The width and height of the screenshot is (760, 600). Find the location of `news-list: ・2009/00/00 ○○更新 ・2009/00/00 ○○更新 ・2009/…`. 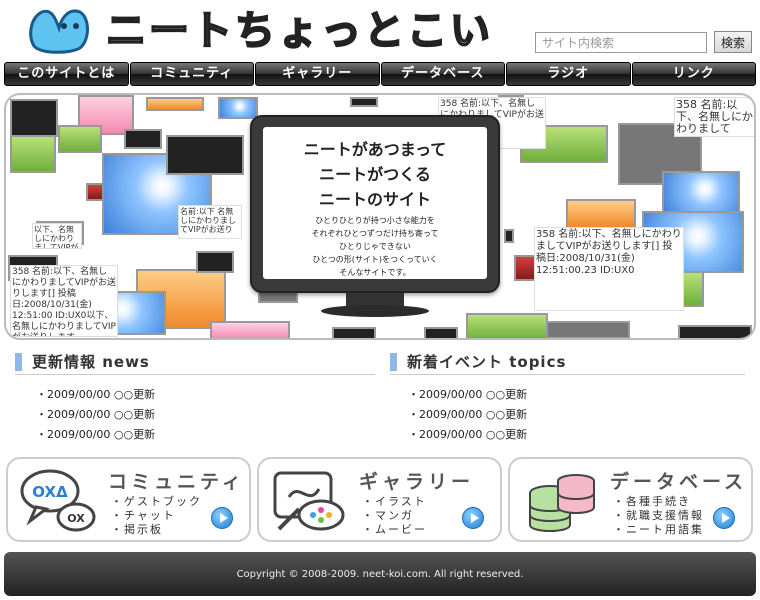

news-list: ・2009/00/00 ○○更新 ・2009/00/00 ○○更新 ・2009/… is located at coordinates (95, 415).